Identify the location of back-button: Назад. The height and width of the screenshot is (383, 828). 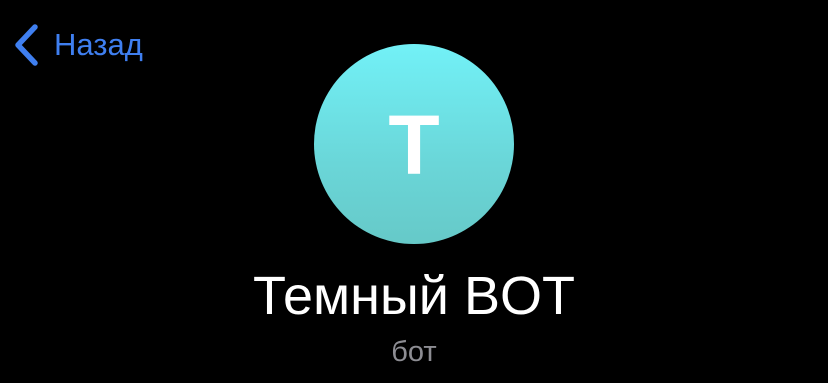
(77, 45).